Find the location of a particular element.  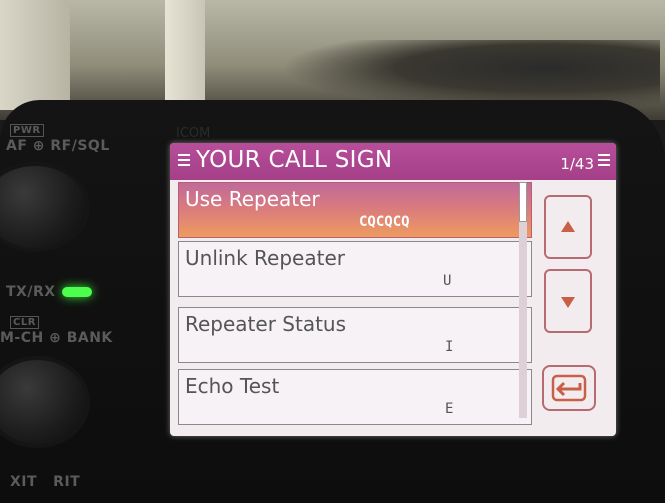

pwr-label: PWR is located at coordinates (27, 130).